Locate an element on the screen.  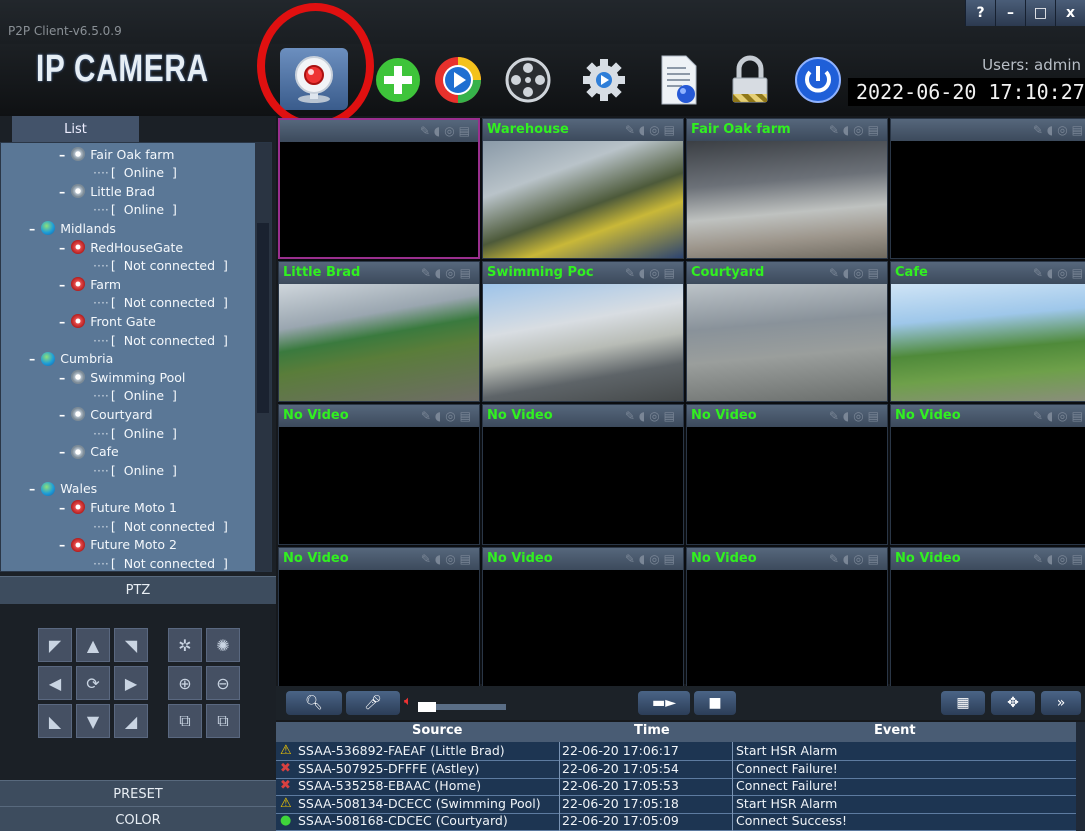
tree-device: – Farm is located at coordinates (90, 284).